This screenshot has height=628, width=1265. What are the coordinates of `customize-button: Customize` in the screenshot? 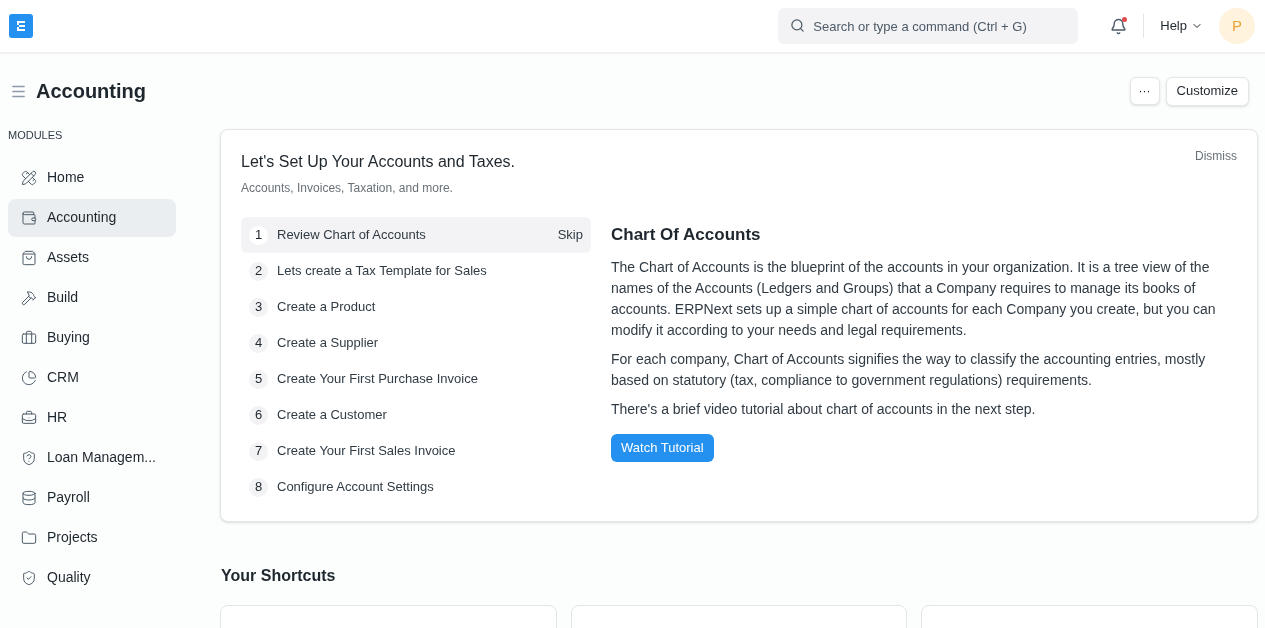 It's located at (1207, 91).